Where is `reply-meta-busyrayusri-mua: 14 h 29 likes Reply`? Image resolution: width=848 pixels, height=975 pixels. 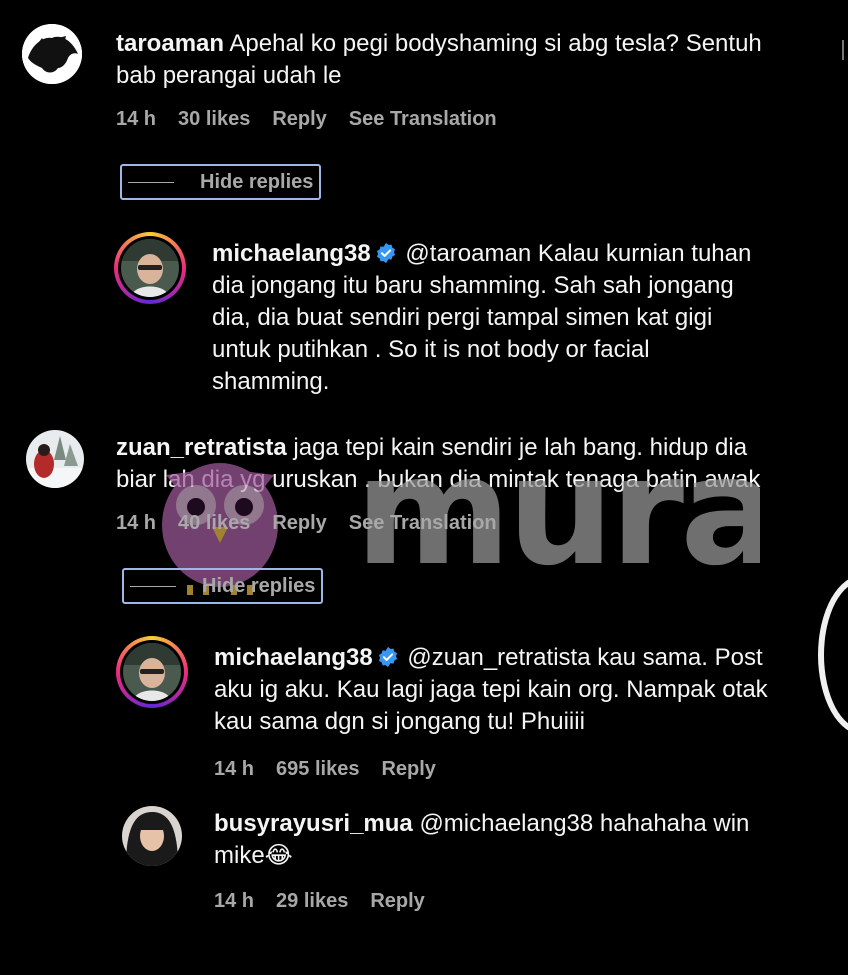
reply-meta-busyrayusri-mua: 14 h 29 likes Reply is located at coordinates (319, 901).